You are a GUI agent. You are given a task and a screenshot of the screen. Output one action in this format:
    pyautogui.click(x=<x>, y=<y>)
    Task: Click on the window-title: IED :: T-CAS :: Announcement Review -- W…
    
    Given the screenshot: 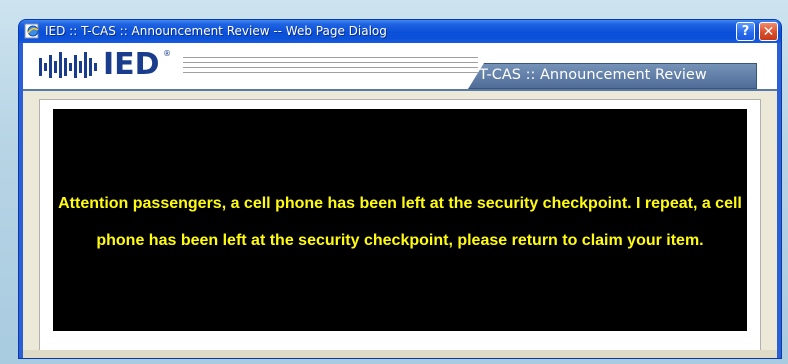 What is the action you would take?
    pyautogui.click(x=216, y=31)
    